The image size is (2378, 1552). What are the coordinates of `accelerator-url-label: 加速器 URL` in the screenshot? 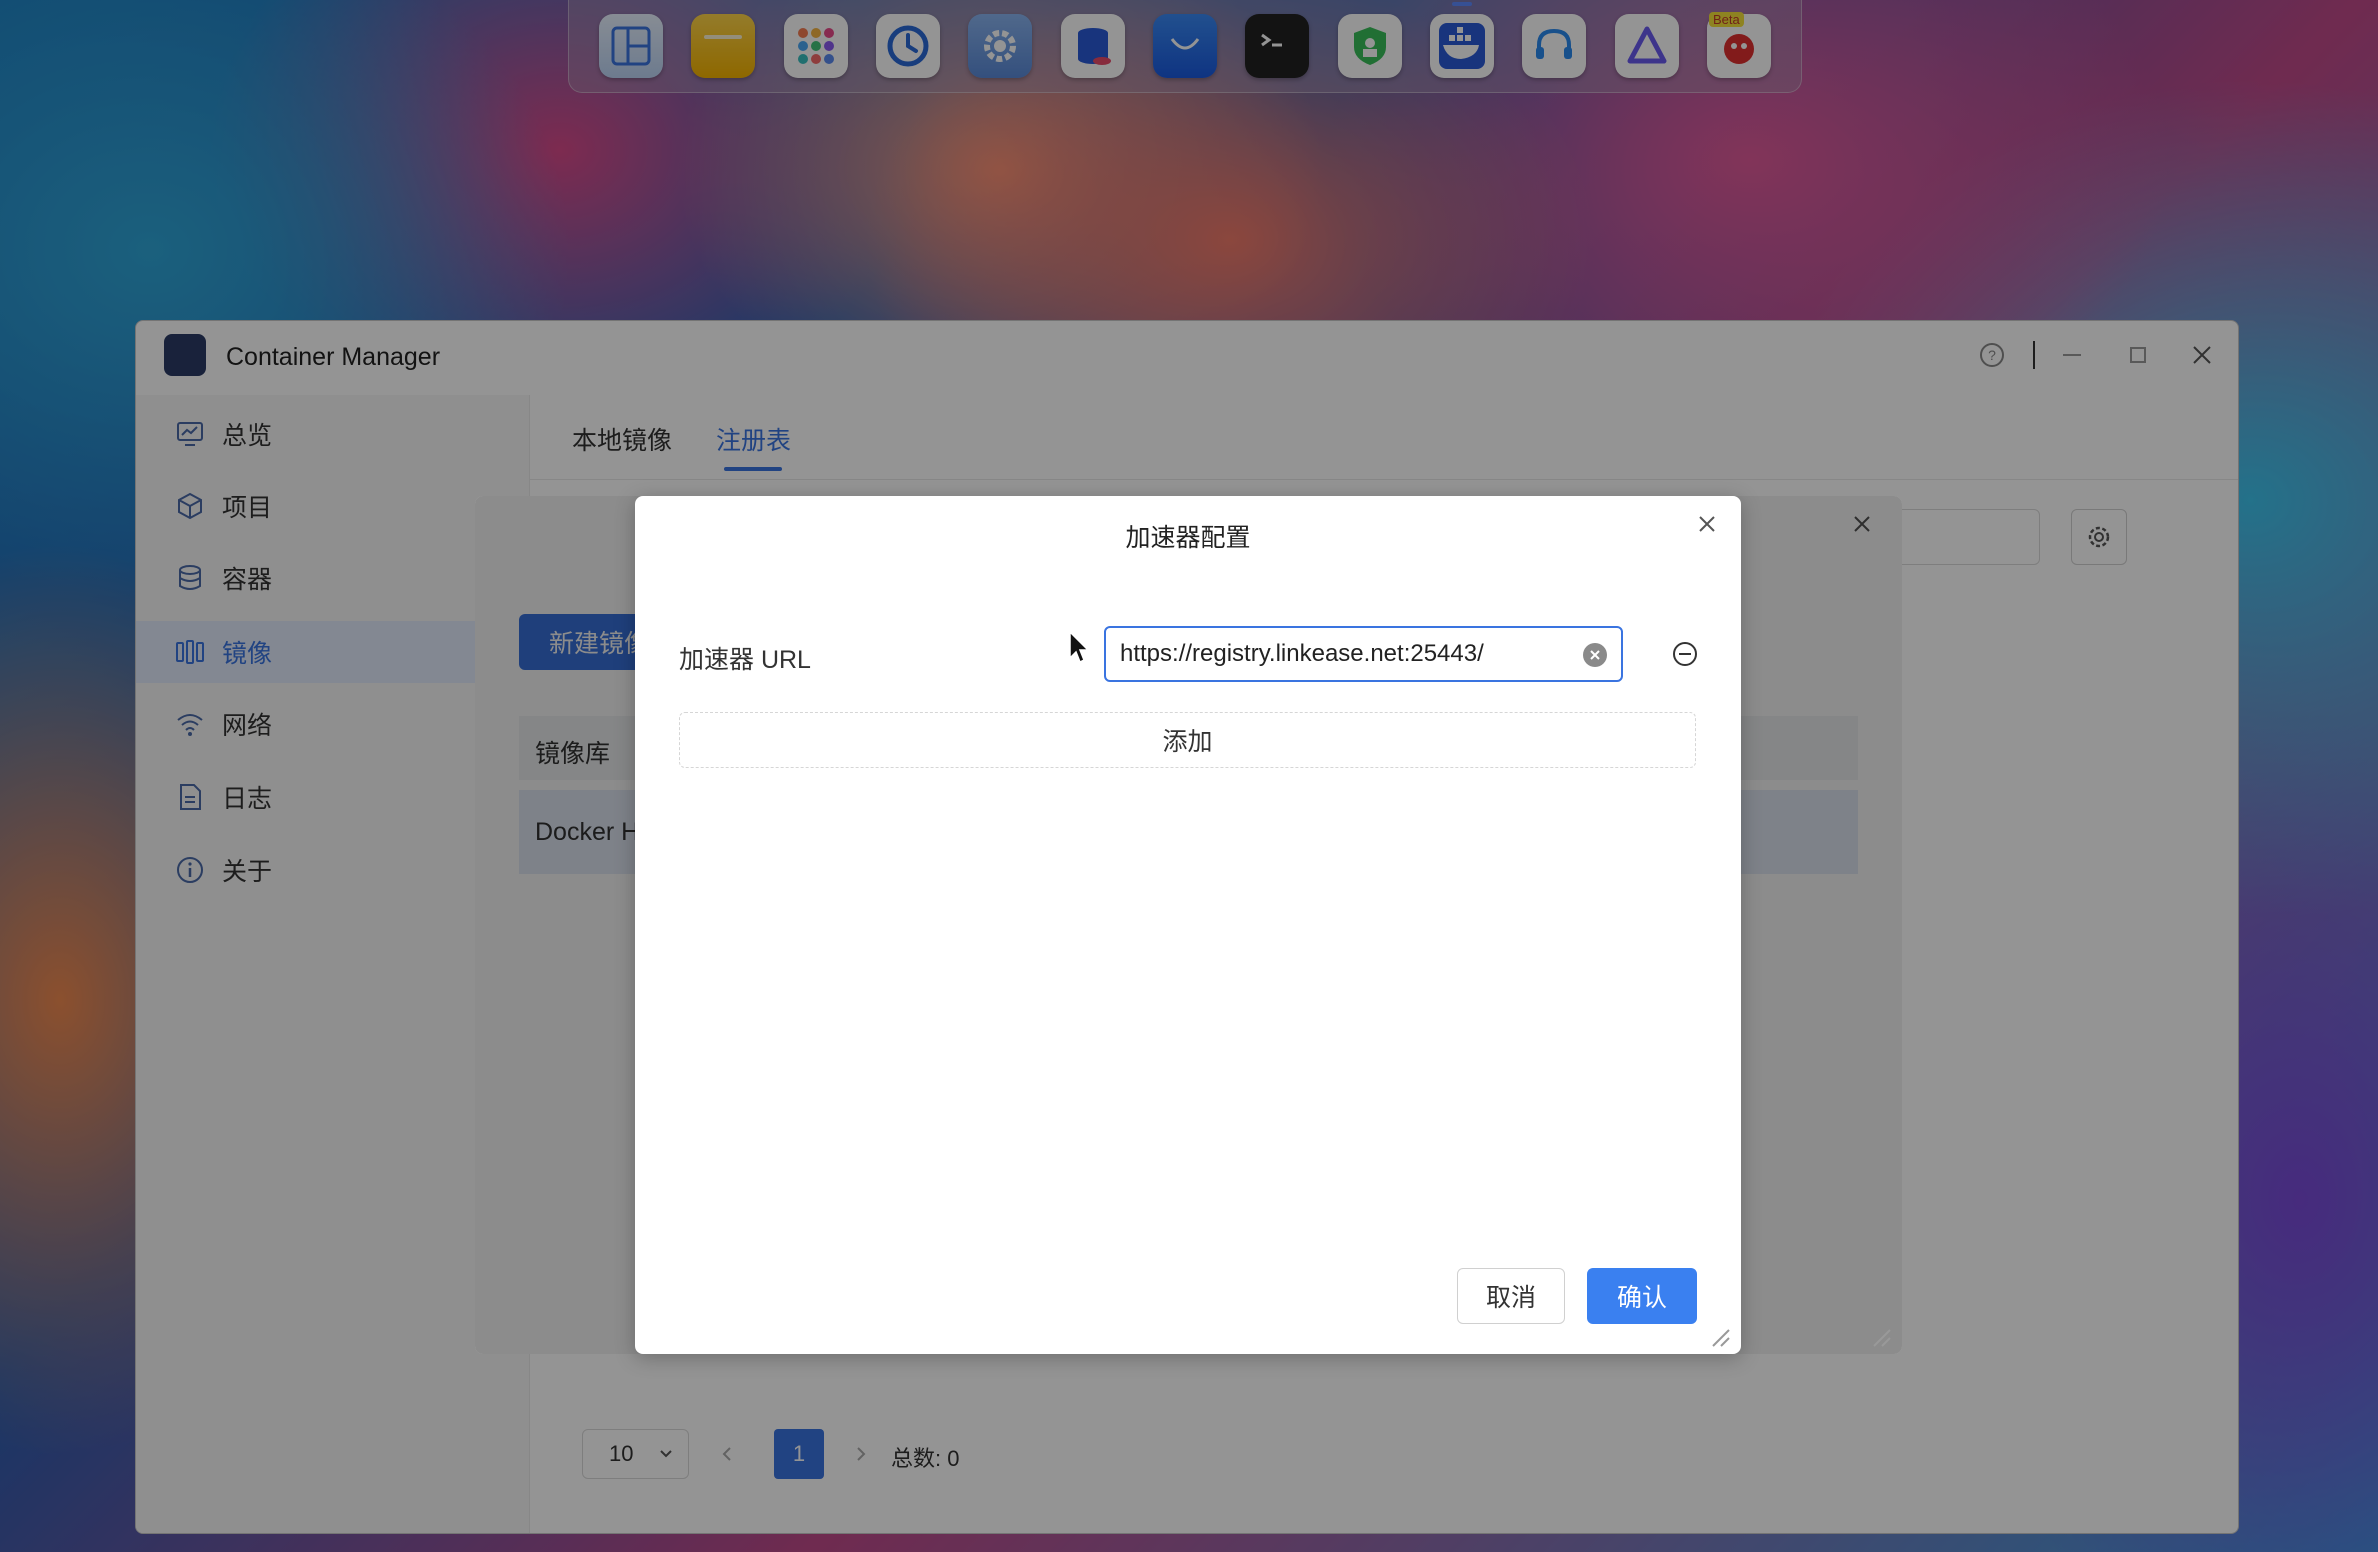 It's located at (745, 660).